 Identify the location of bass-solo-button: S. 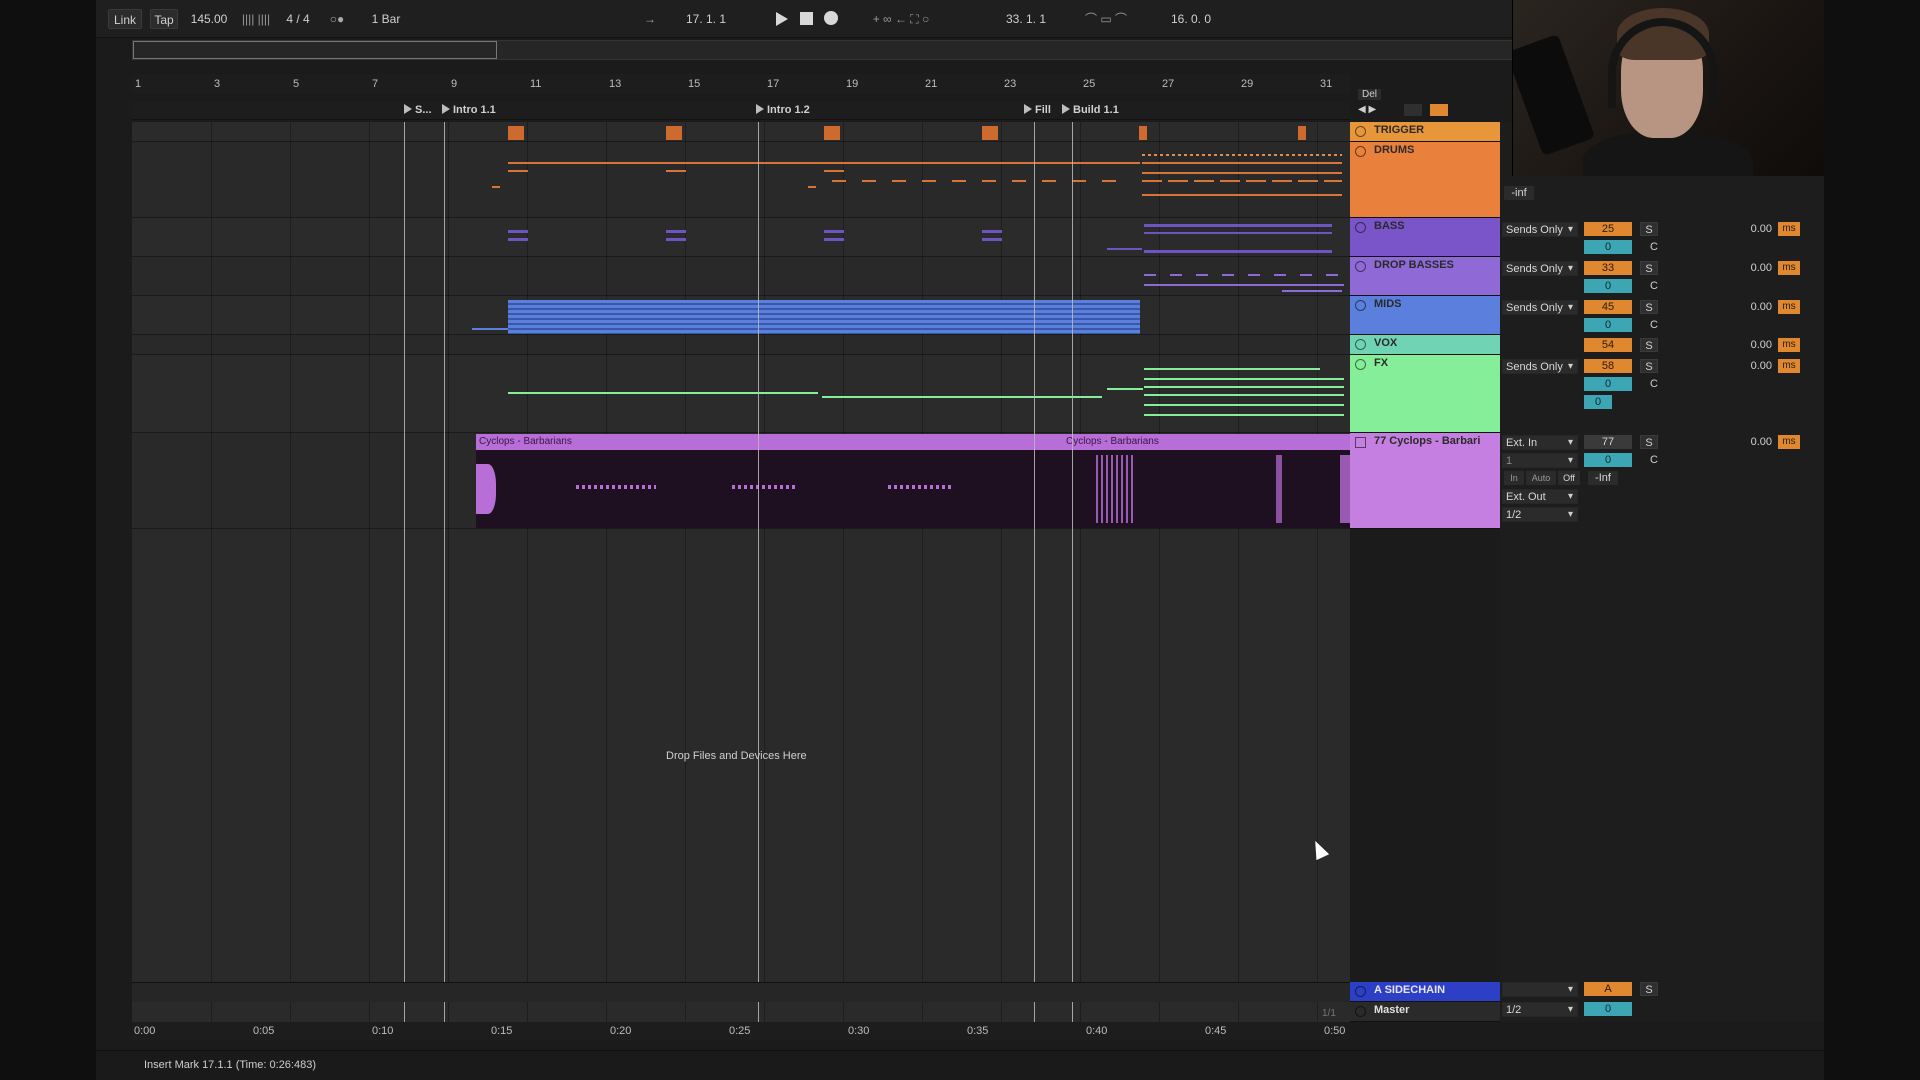
(1649, 229).